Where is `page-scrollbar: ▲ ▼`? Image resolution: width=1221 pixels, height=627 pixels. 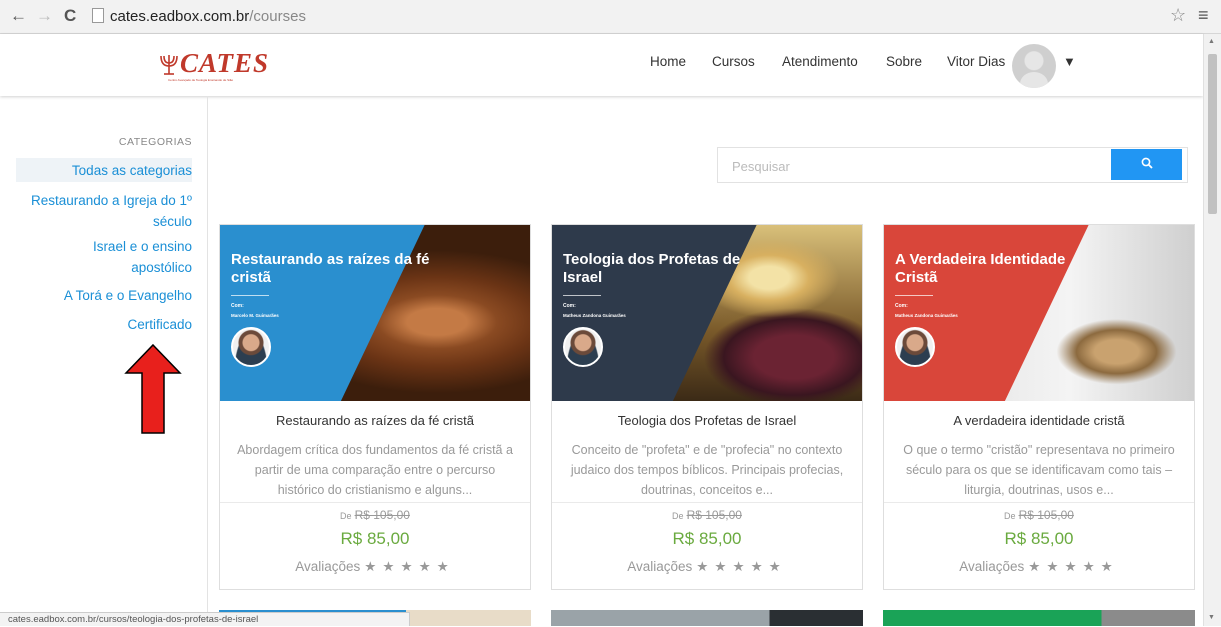
page-scrollbar: ▲ ▼ is located at coordinates (1212, 330).